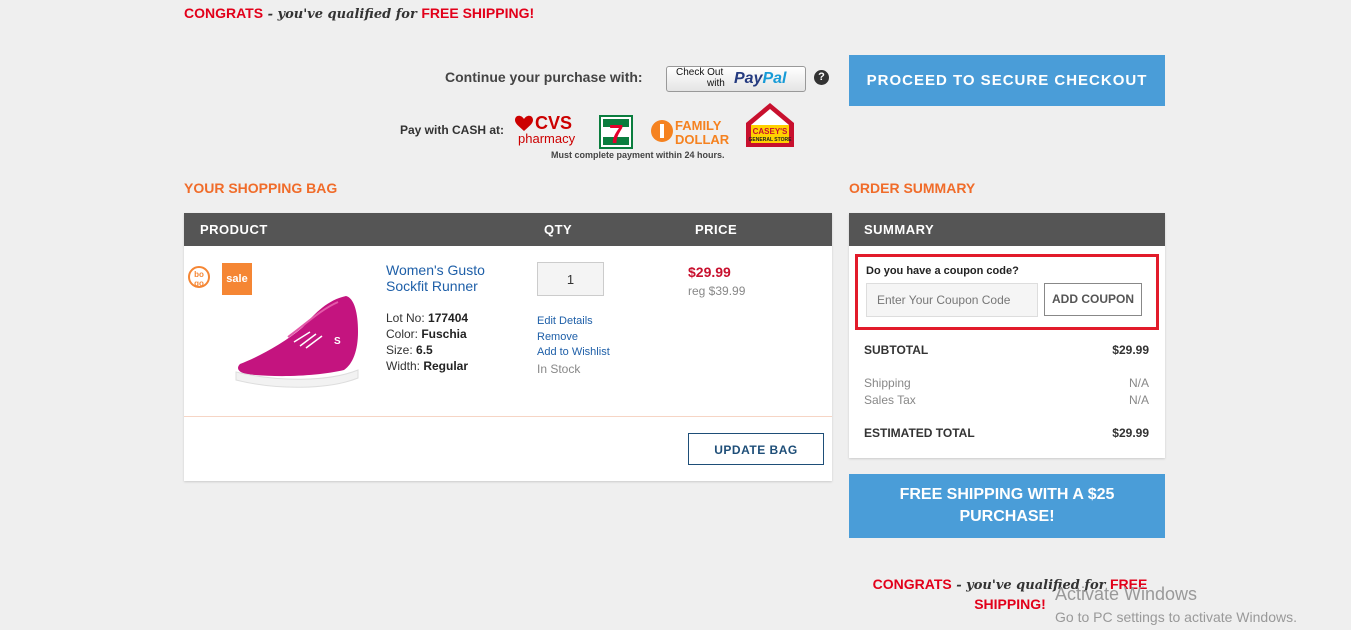 This screenshot has height=630, width=1351. I want to click on shopping-bag-title: YOUR SHOPPING BAG, so click(261, 188).